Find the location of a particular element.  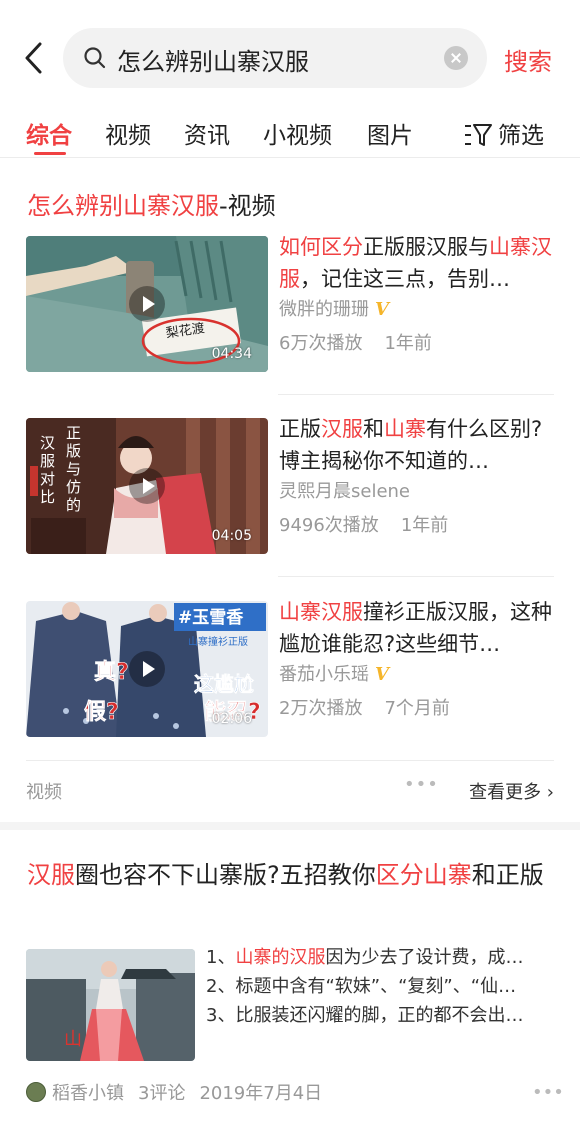

tab-images: 图片 is located at coordinates (390, 133).